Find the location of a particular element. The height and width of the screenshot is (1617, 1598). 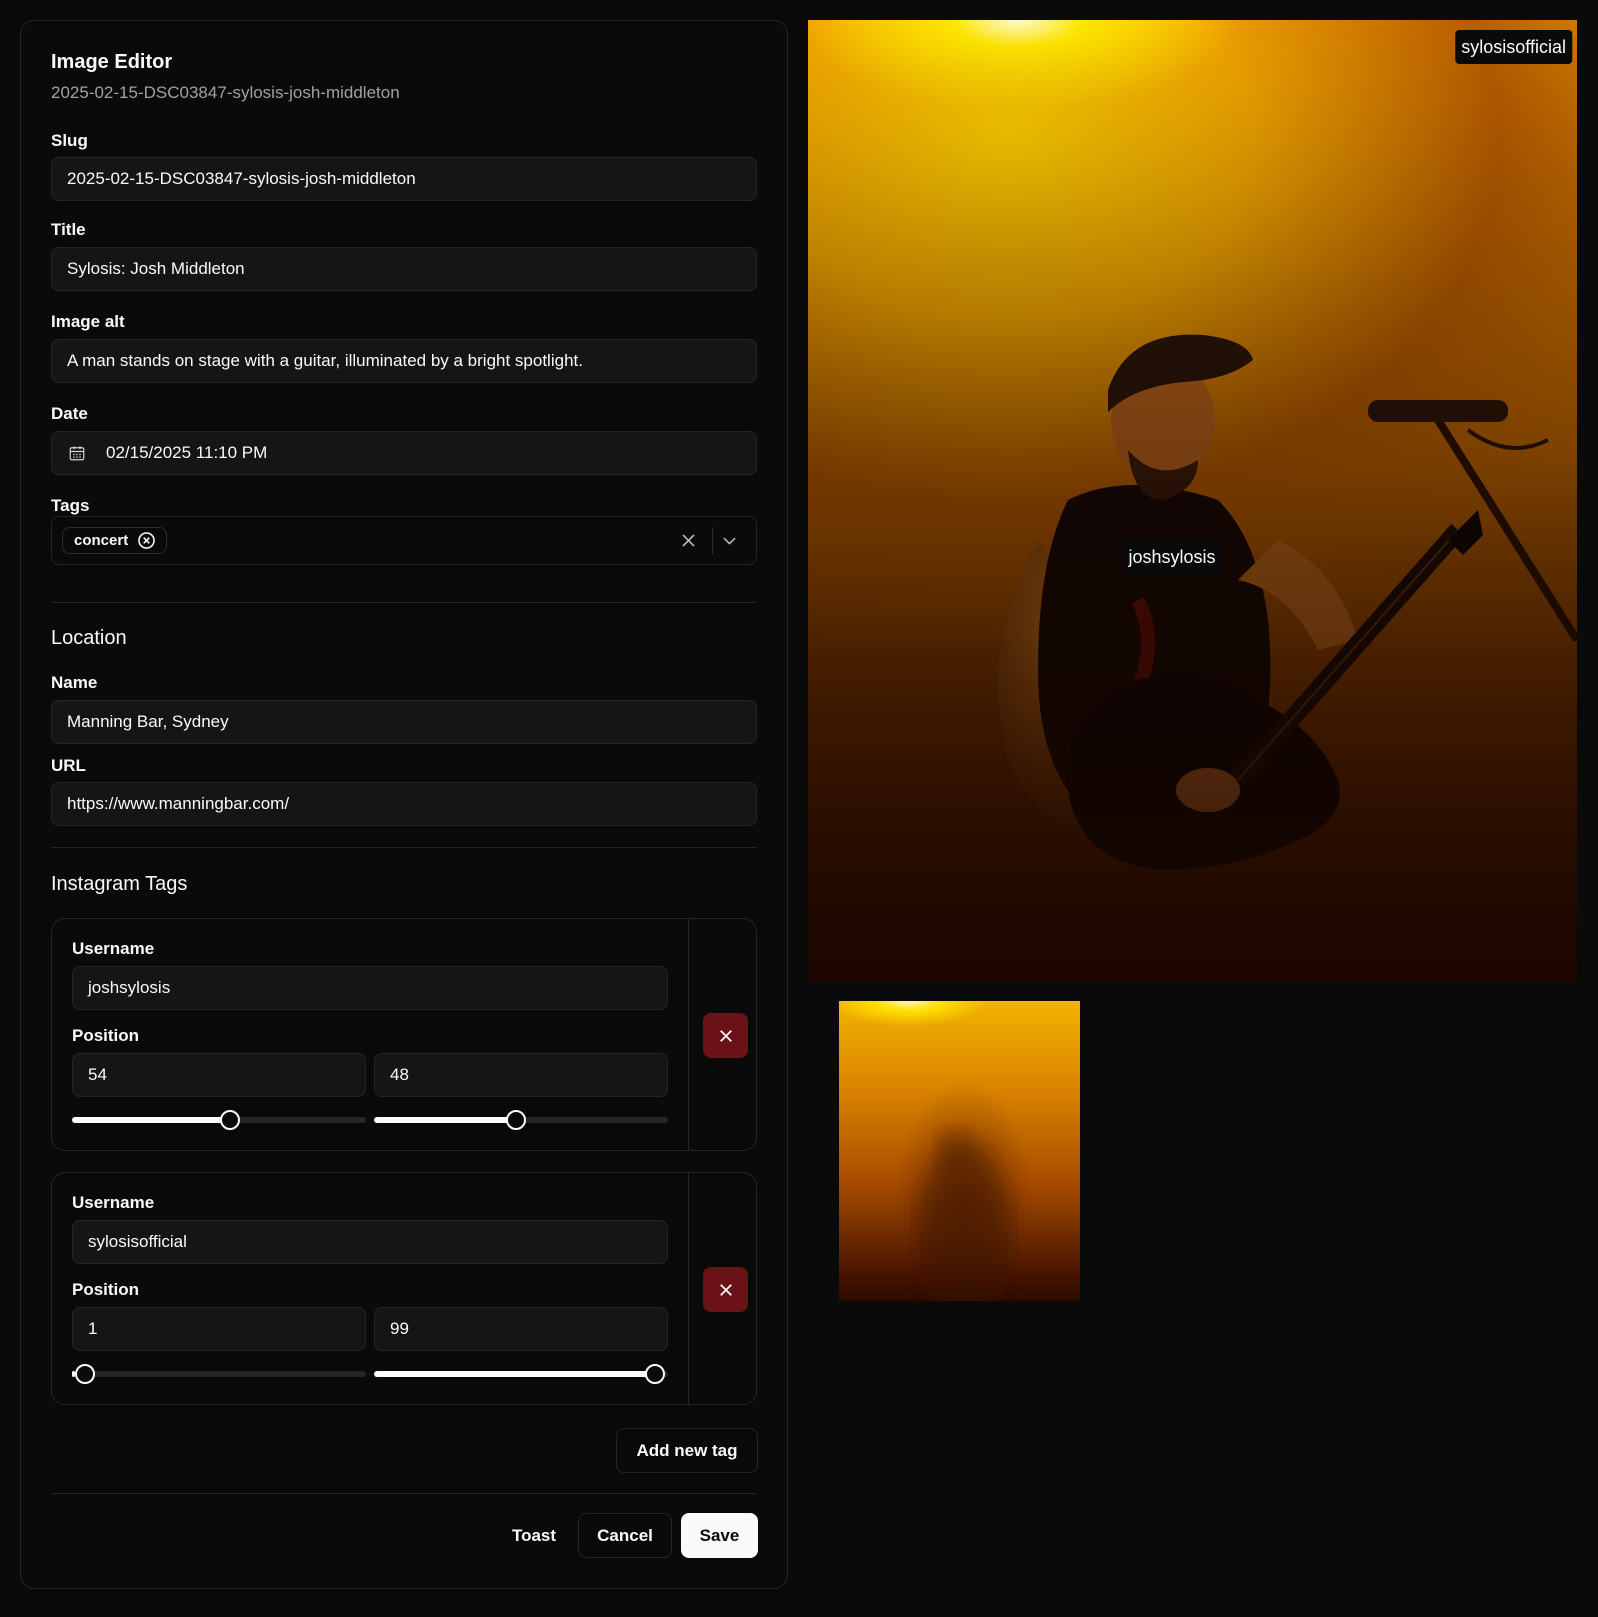

slider-track is located at coordinates (219, 1374).